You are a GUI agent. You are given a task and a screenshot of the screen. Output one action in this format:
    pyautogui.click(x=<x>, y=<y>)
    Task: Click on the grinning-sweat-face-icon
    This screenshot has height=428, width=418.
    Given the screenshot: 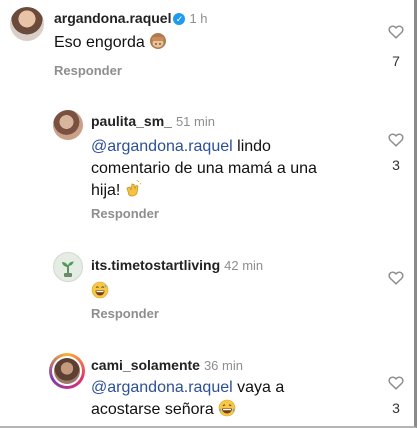 What is the action you would take?
    pyautogui.click(x=100, y=292)
    